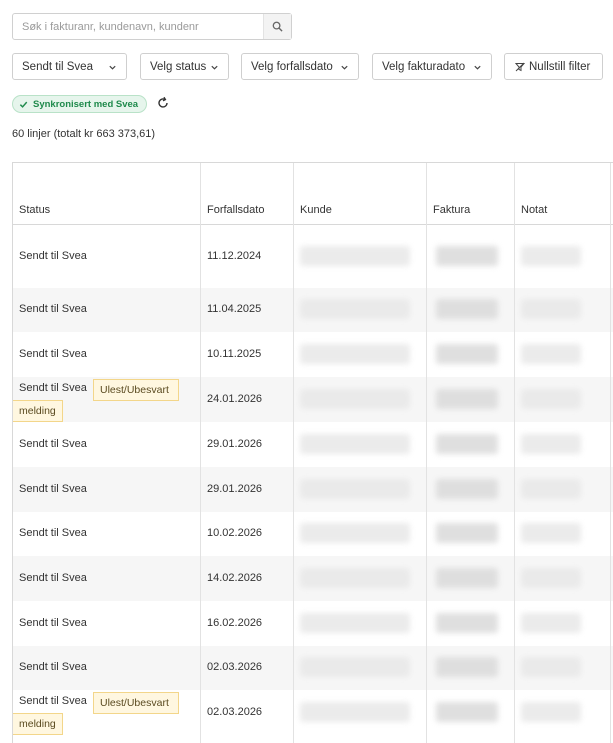 This screenshot has width=613, height=743. I want to click on search-button, so click(277, 26).